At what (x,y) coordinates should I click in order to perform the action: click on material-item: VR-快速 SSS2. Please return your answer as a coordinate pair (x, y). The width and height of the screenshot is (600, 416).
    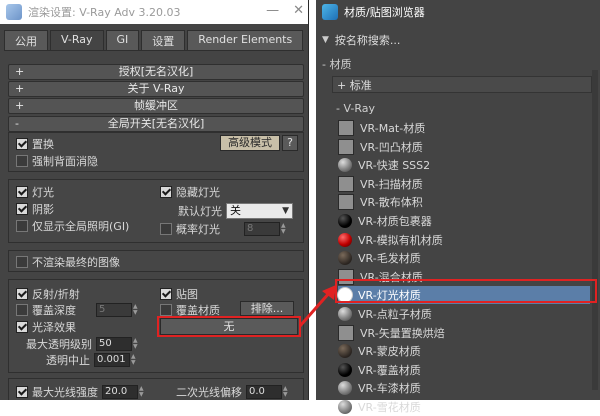
    Looking at the image, I should click on (464, 165).